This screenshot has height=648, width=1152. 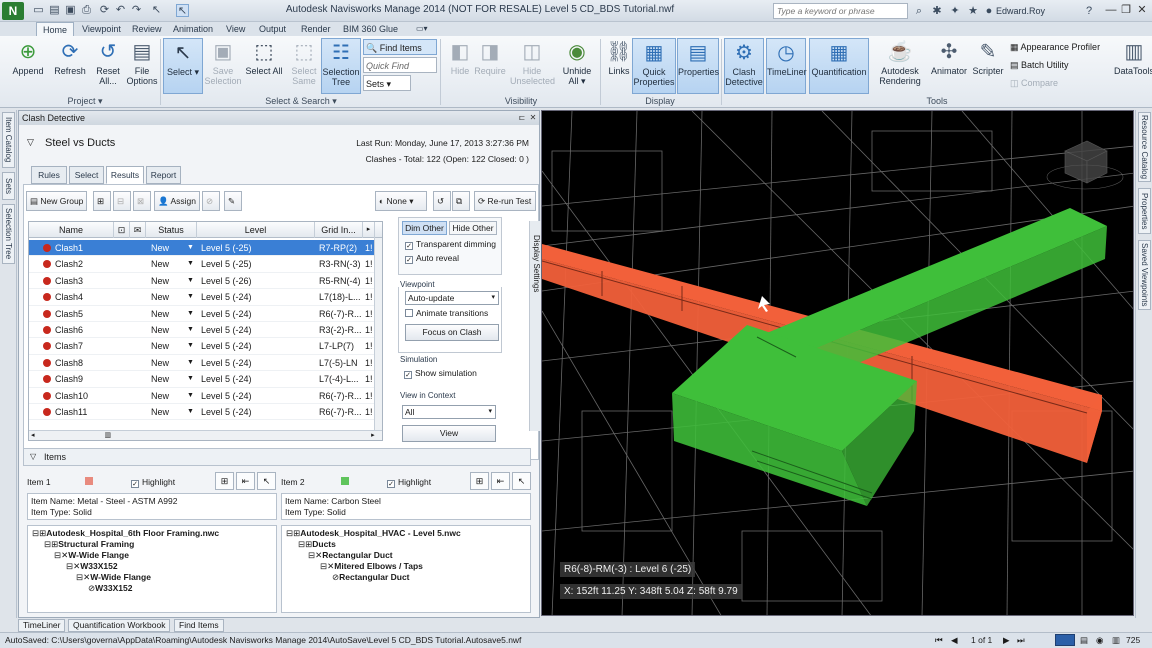 What do you see at coordinates (30, 142) in the screenshot?
I see `collapse-test-icon: ▽` at bounding box center [30, 142].